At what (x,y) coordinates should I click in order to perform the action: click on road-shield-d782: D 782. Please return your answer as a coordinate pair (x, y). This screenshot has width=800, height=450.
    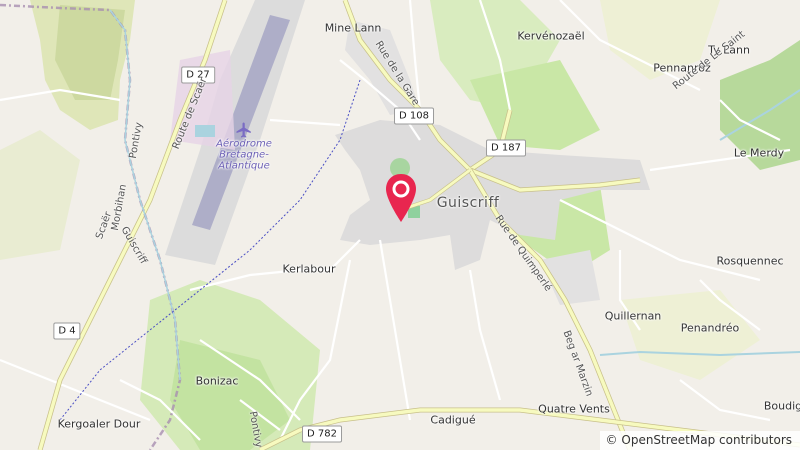
    Looking at the image, I should click on (322, 434).